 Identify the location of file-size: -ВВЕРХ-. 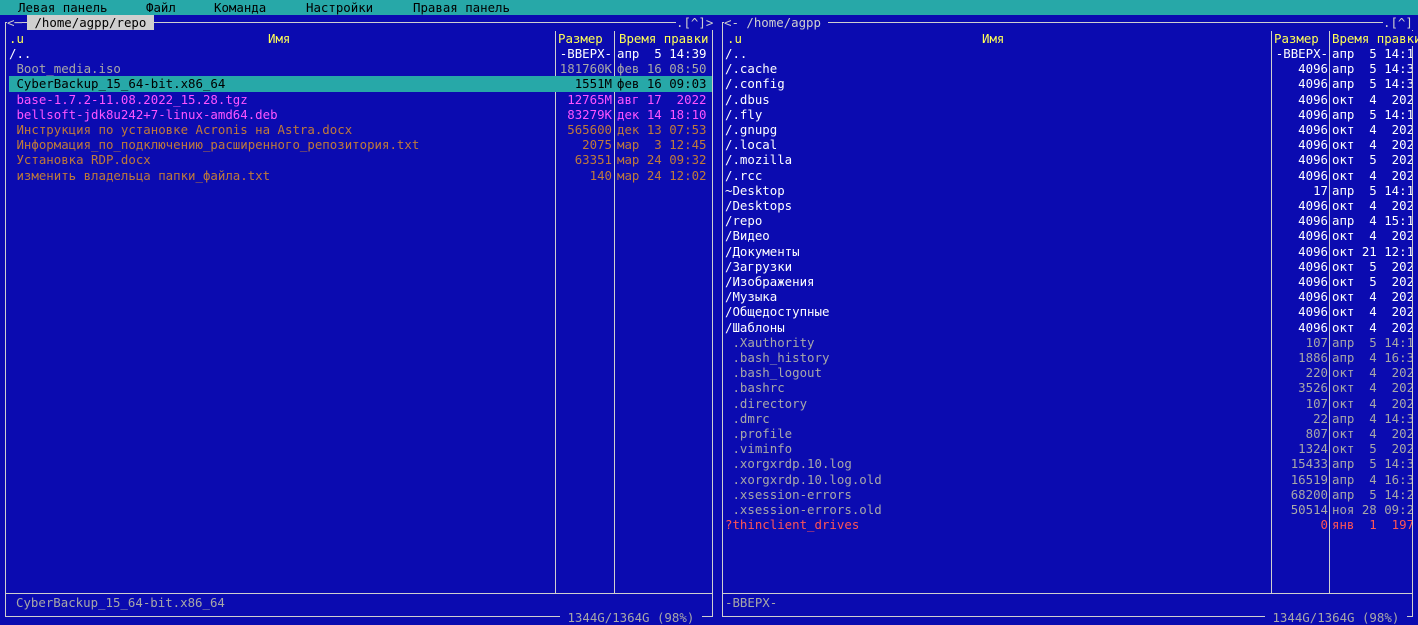
(1301, 53).